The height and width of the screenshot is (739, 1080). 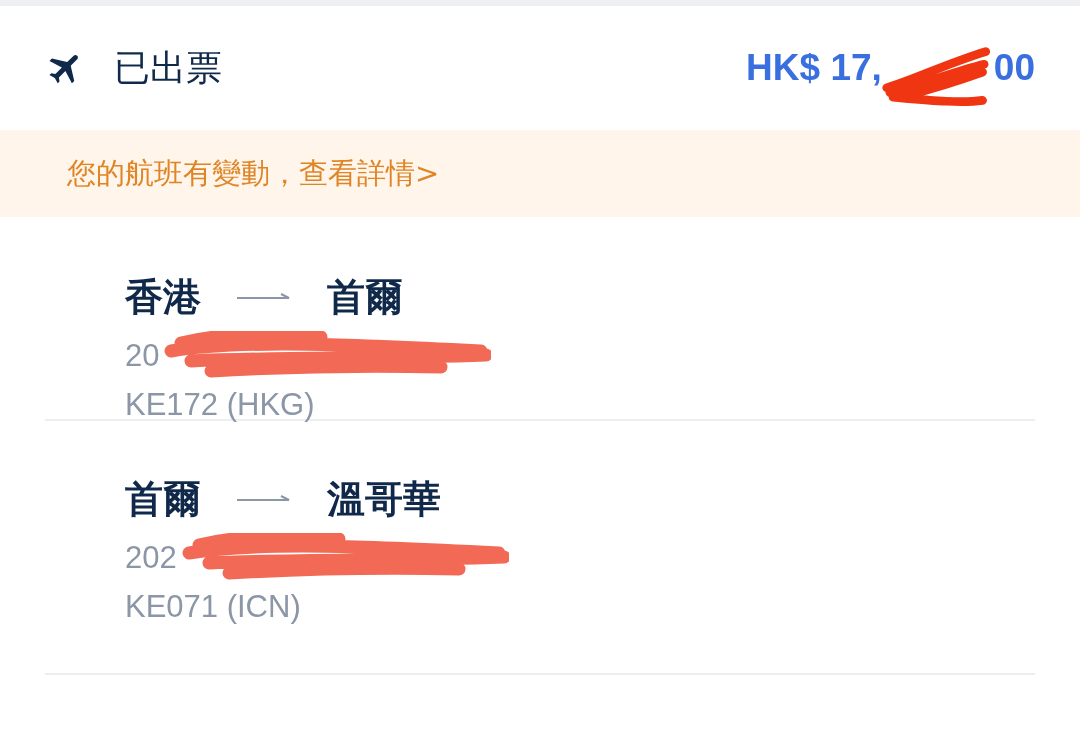 What do you see at coordinates (168, 67) in the screenshot?
I see `ticket-status: 已出票` at bounding box center [168, 67].